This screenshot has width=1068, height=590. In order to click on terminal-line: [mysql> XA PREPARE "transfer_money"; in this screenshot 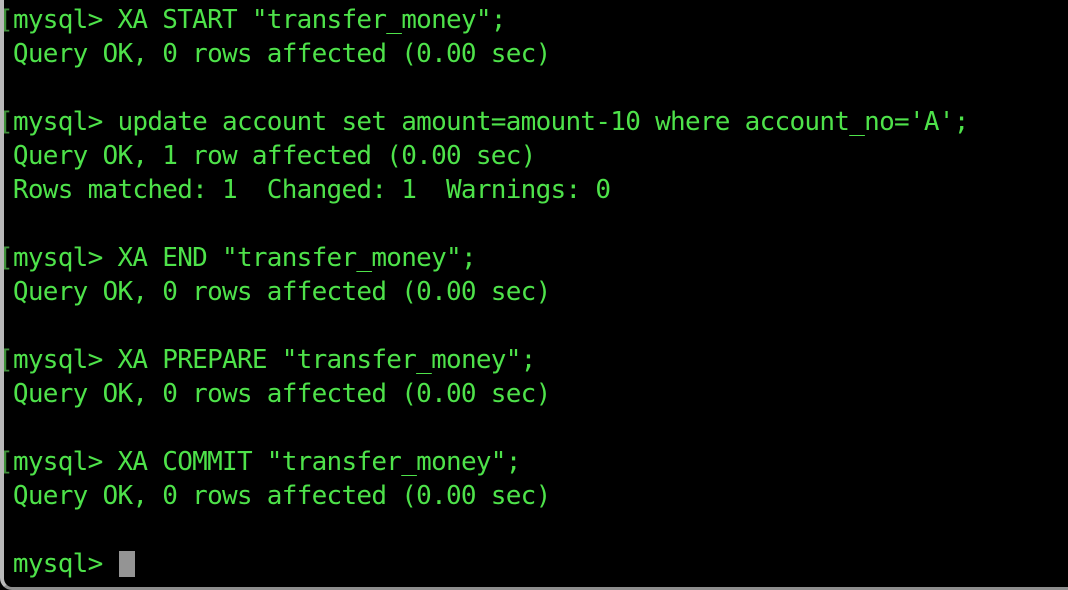, I will do `click(536, 360)`.